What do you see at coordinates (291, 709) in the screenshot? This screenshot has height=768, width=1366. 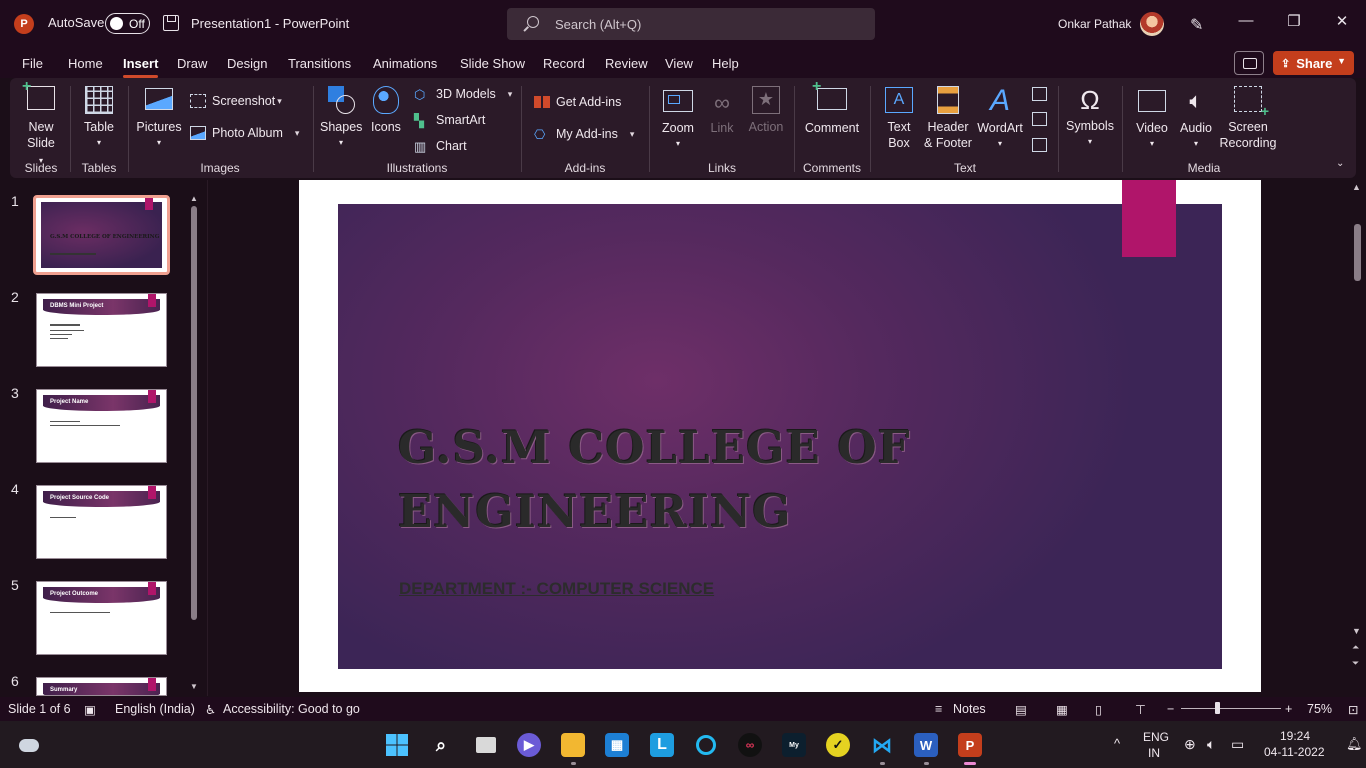 I see `accessibility-status: Accessibility: Good to go` at bounding box center [291, 709].